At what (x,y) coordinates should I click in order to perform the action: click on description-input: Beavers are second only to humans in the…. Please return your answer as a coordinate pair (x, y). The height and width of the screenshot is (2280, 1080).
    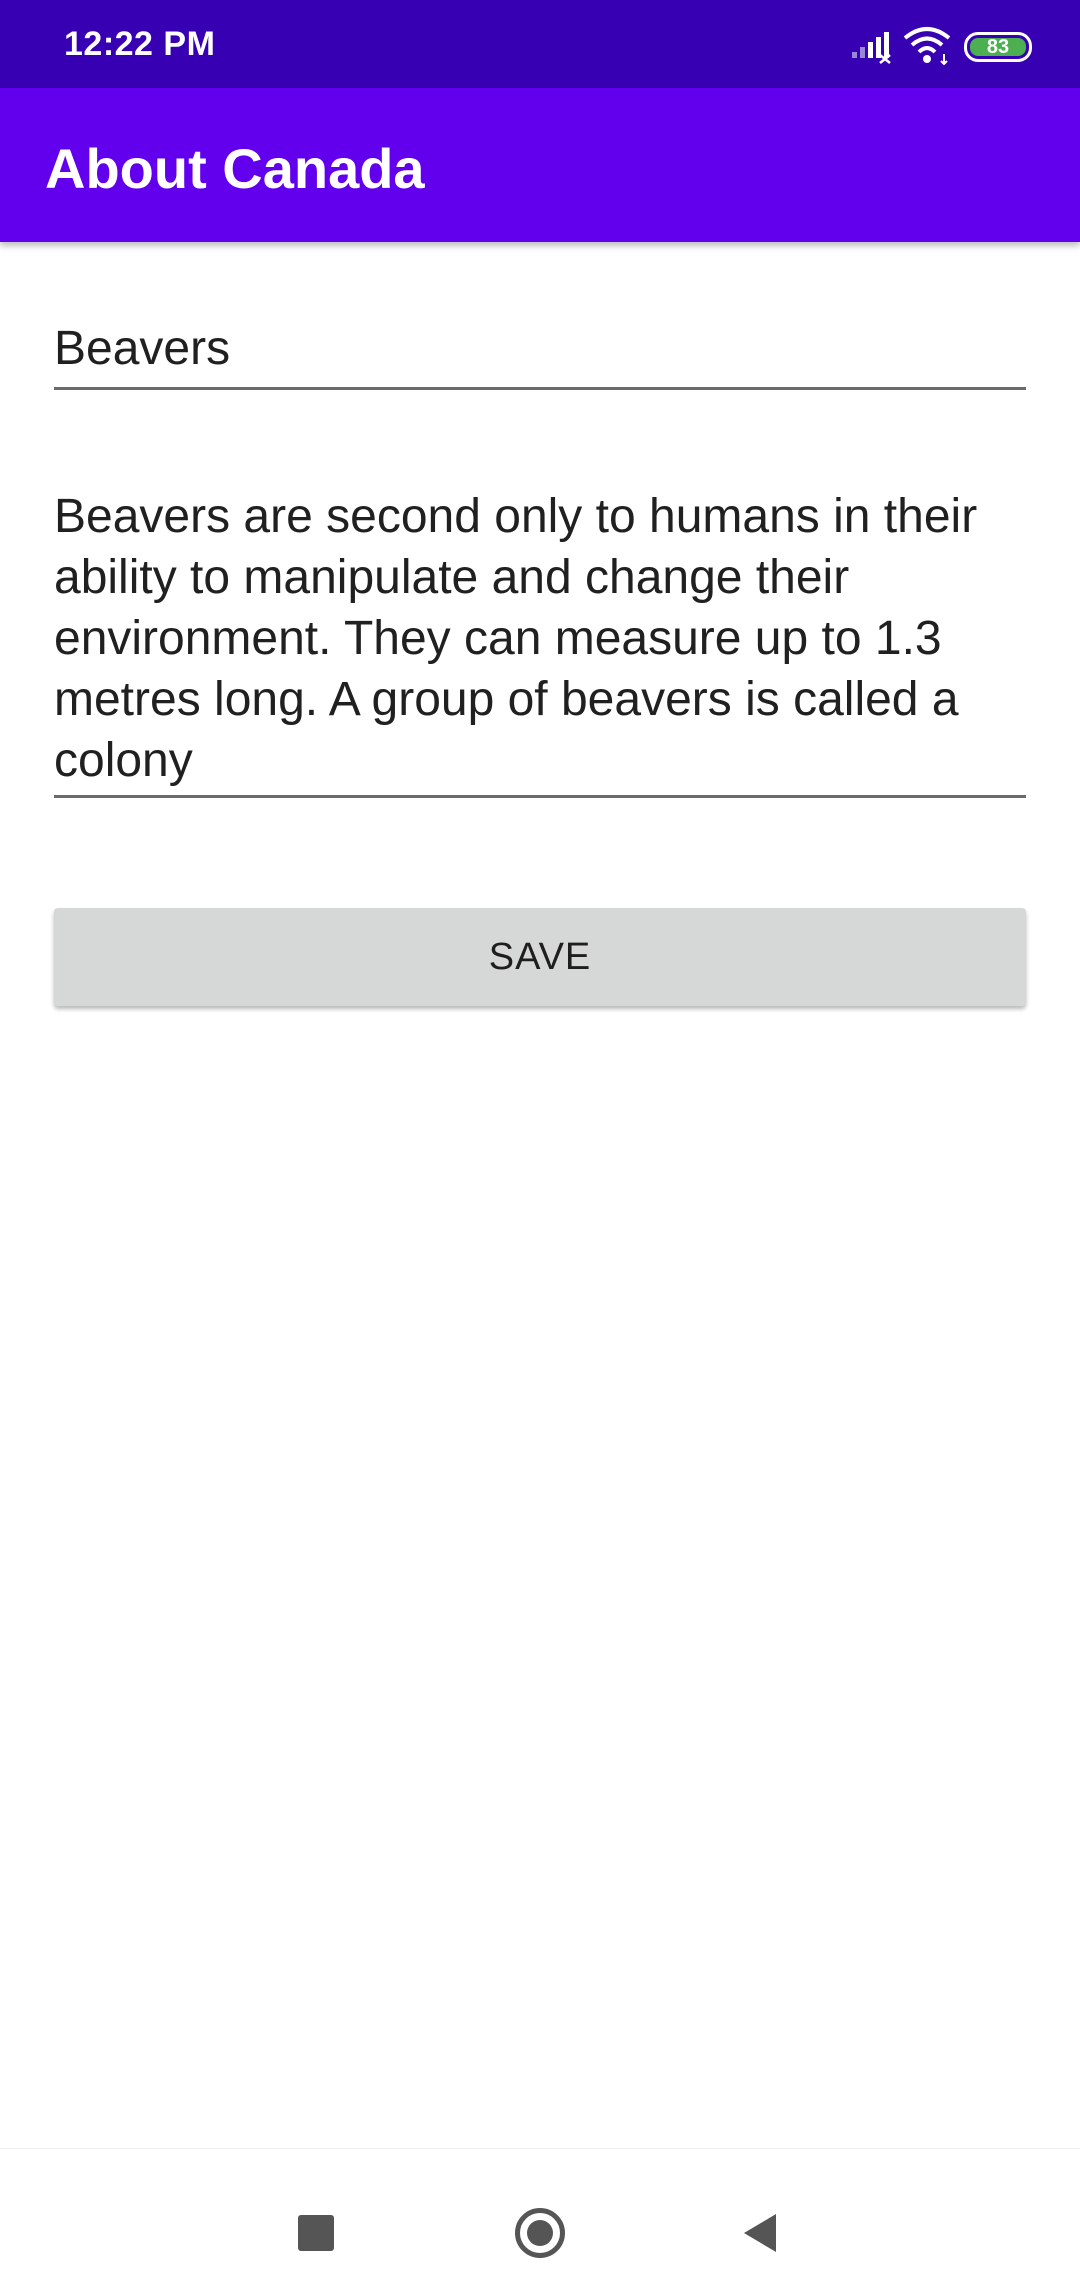
    Looking at the image, I should click on (540, 639).